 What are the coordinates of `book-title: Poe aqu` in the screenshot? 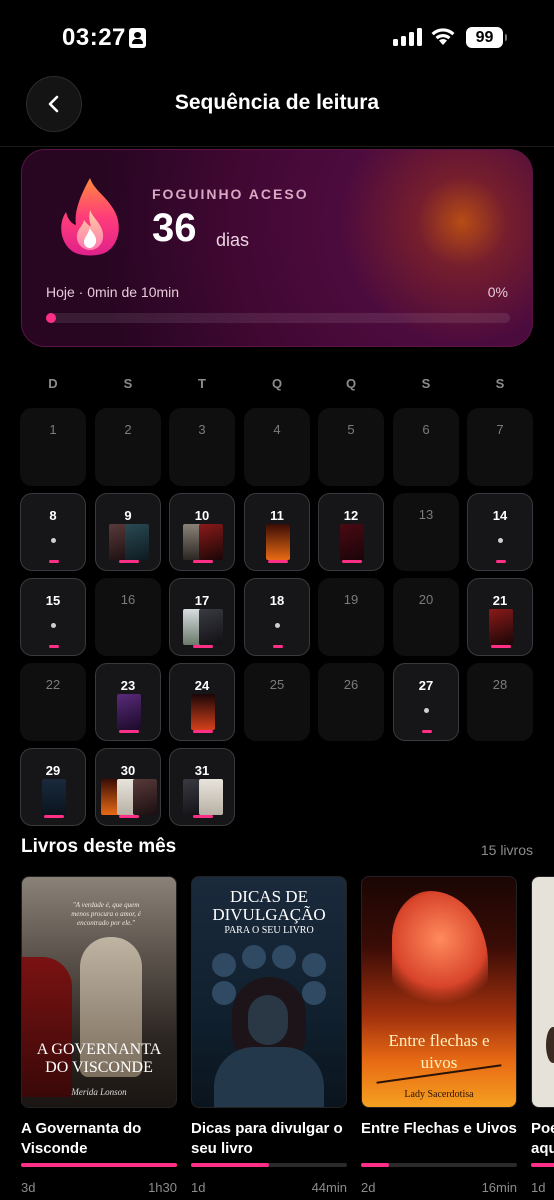 It's located at (542, 1138).